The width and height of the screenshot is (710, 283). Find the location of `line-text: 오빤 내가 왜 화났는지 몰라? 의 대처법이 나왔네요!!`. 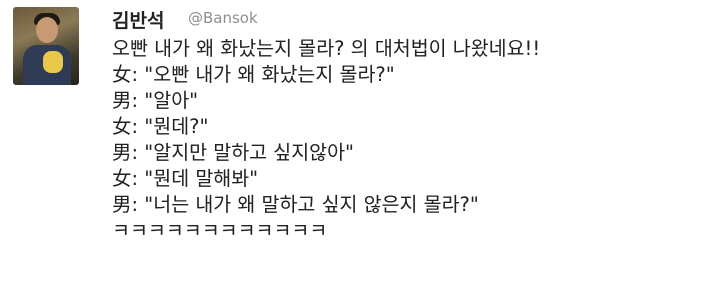

line-text: 오빤 내가 왜 화났는지 몰라? 의 대처법이 나왔네요!! is located at coordinates (326, 48).